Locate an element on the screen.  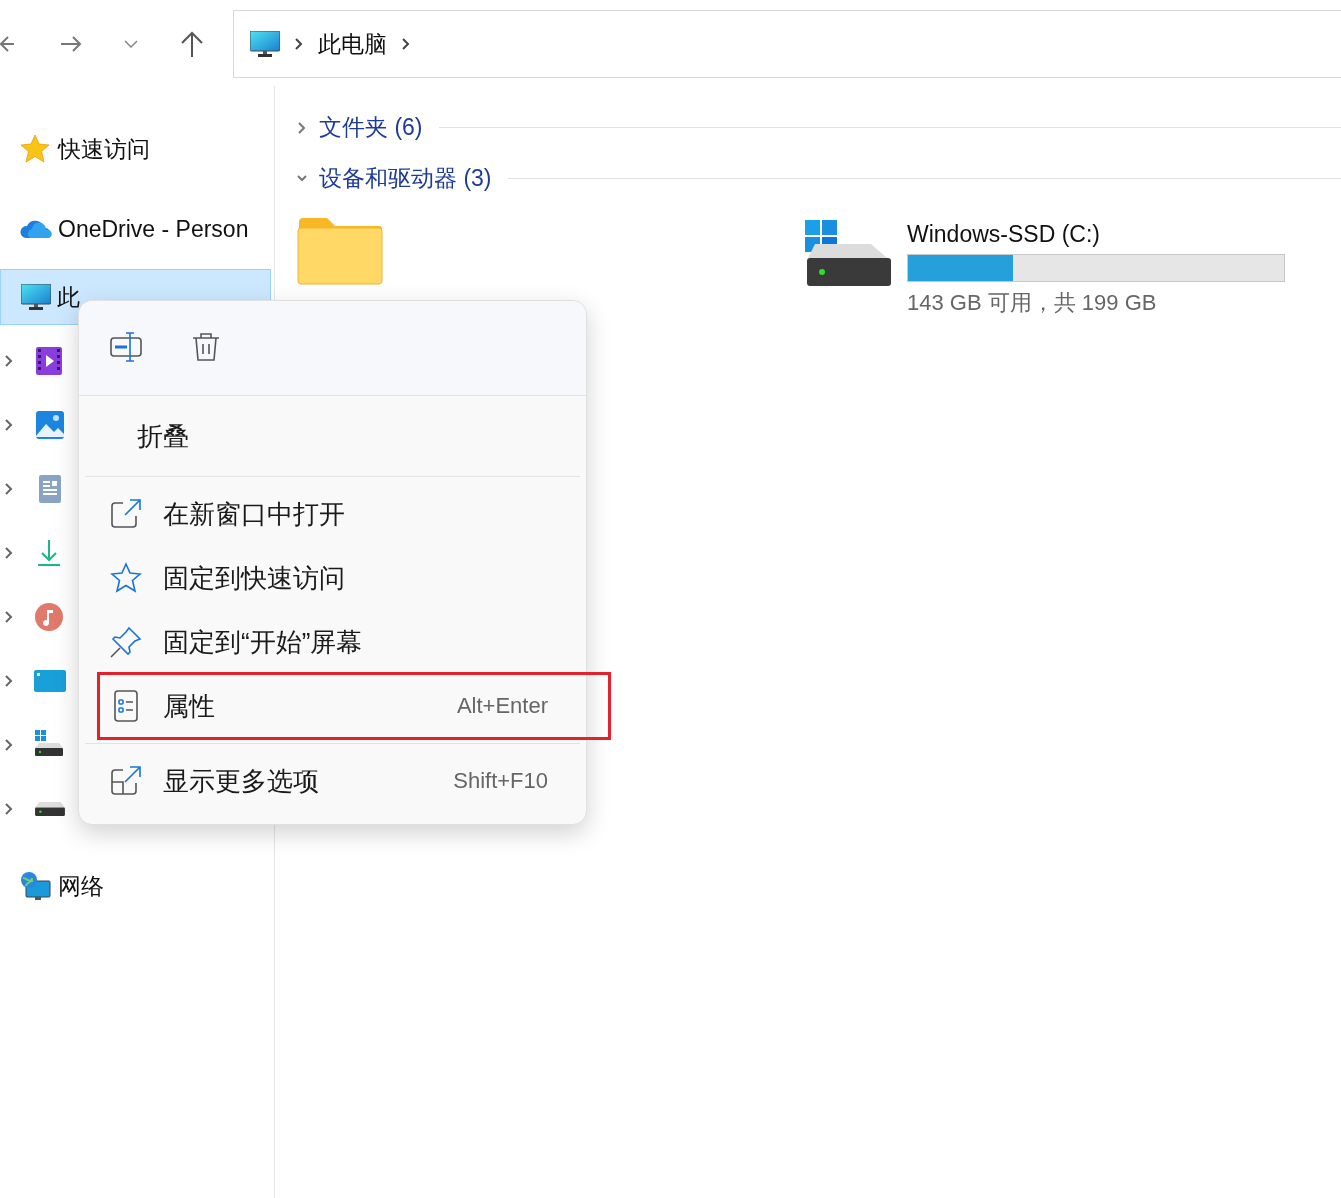
menu-item: 固定到快速访问 is located at coordinates (332, 578).